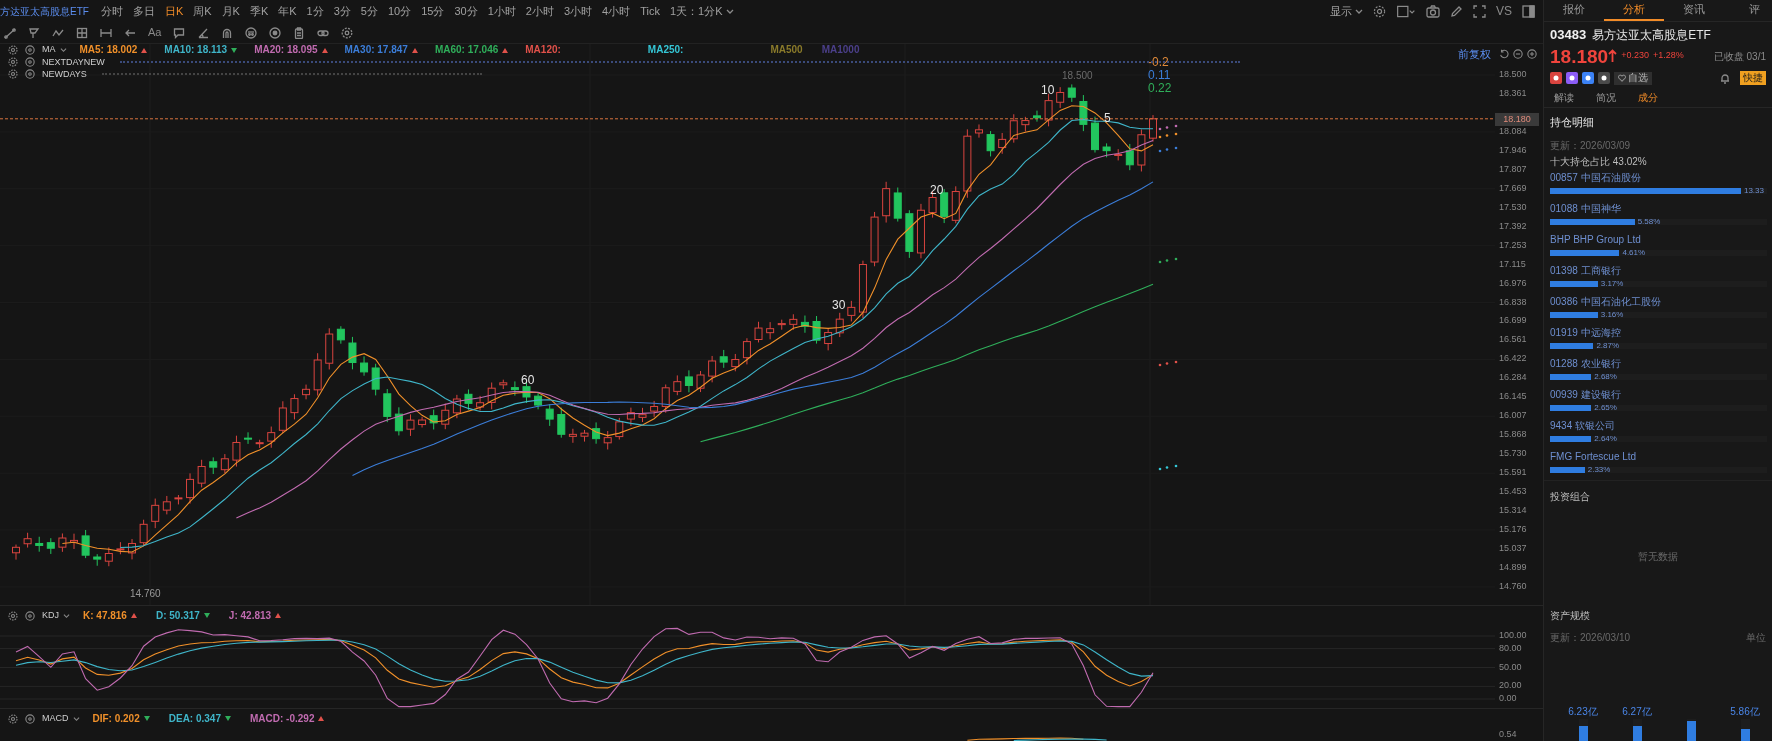 This screenshot has width=1772, height=741. I want to click on bell-icon, so click(1725, 78).